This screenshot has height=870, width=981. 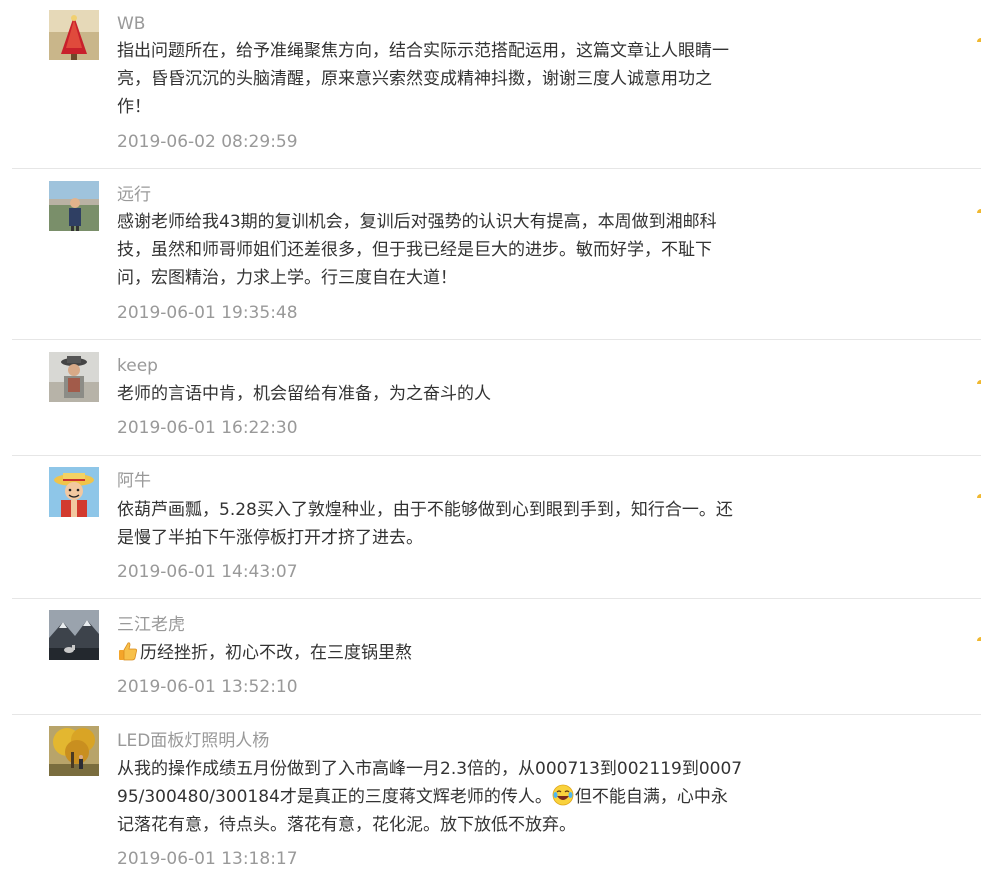 What do you see at coordinates (207, 142) in the screenshot?
I see `comment-timestamp: 2019-06-02 08:29:59` at bounding box center [207, 142].